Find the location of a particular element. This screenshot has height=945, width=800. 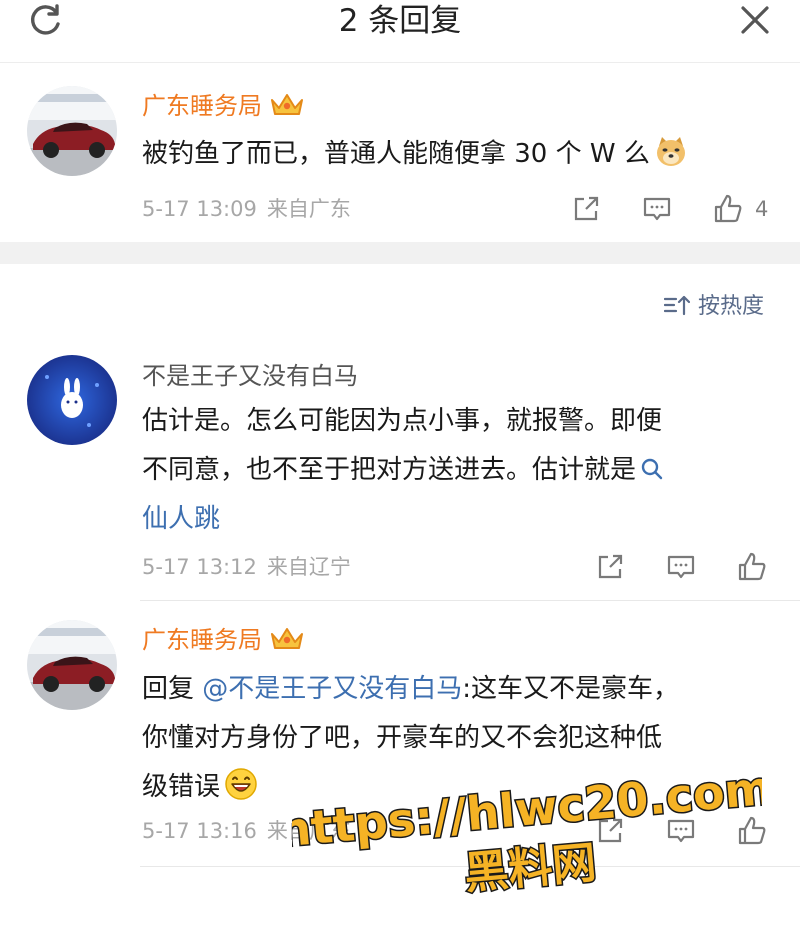

reply-username: 广东睡务局 is located at coordinates (224, 640).